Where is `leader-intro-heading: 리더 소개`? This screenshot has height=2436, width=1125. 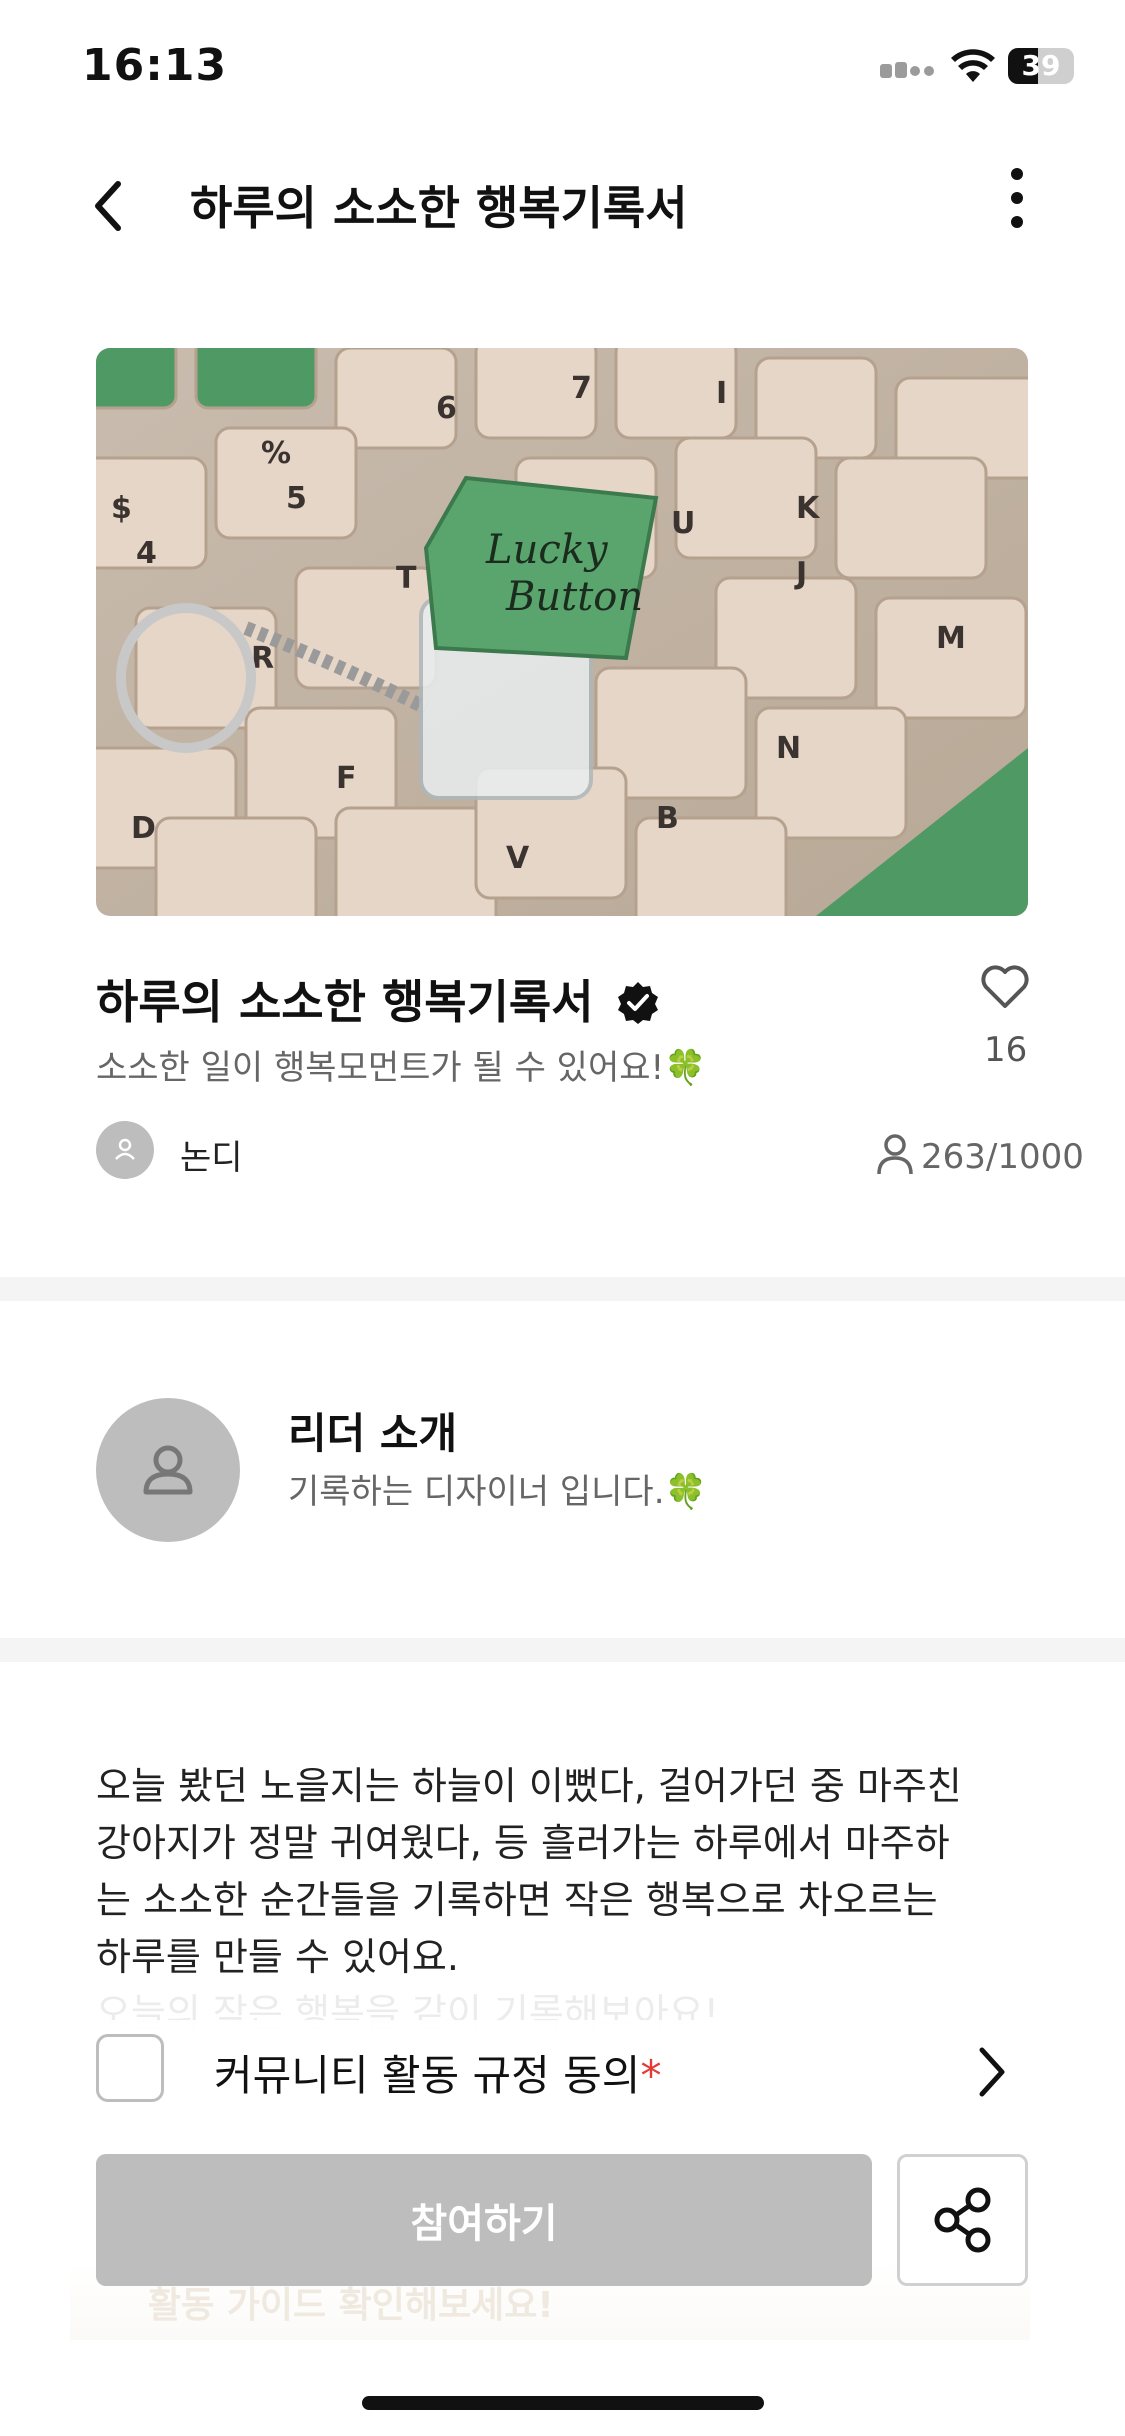 leader-intro-heading: 리더 소개 is located at coordinates (373, 1433).